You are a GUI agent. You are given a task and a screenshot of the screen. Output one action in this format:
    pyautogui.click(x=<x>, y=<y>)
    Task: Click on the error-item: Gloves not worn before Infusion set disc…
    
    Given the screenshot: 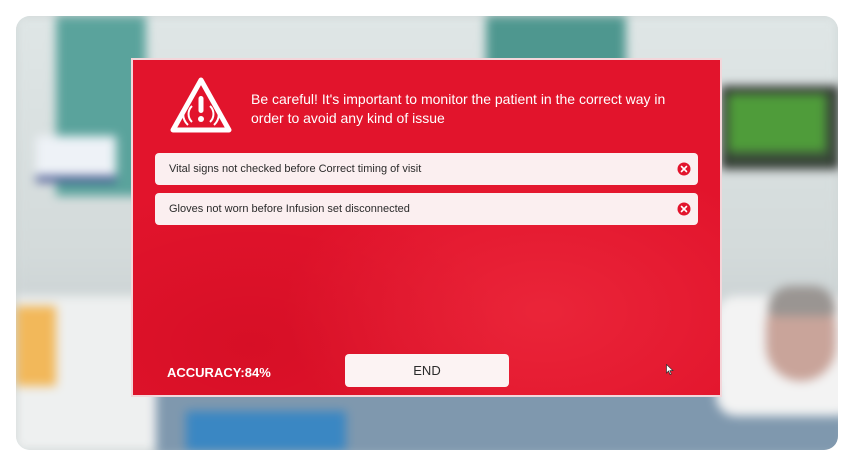 What is the action you would take?
    pyautogui.click(x=426, y=209)
    